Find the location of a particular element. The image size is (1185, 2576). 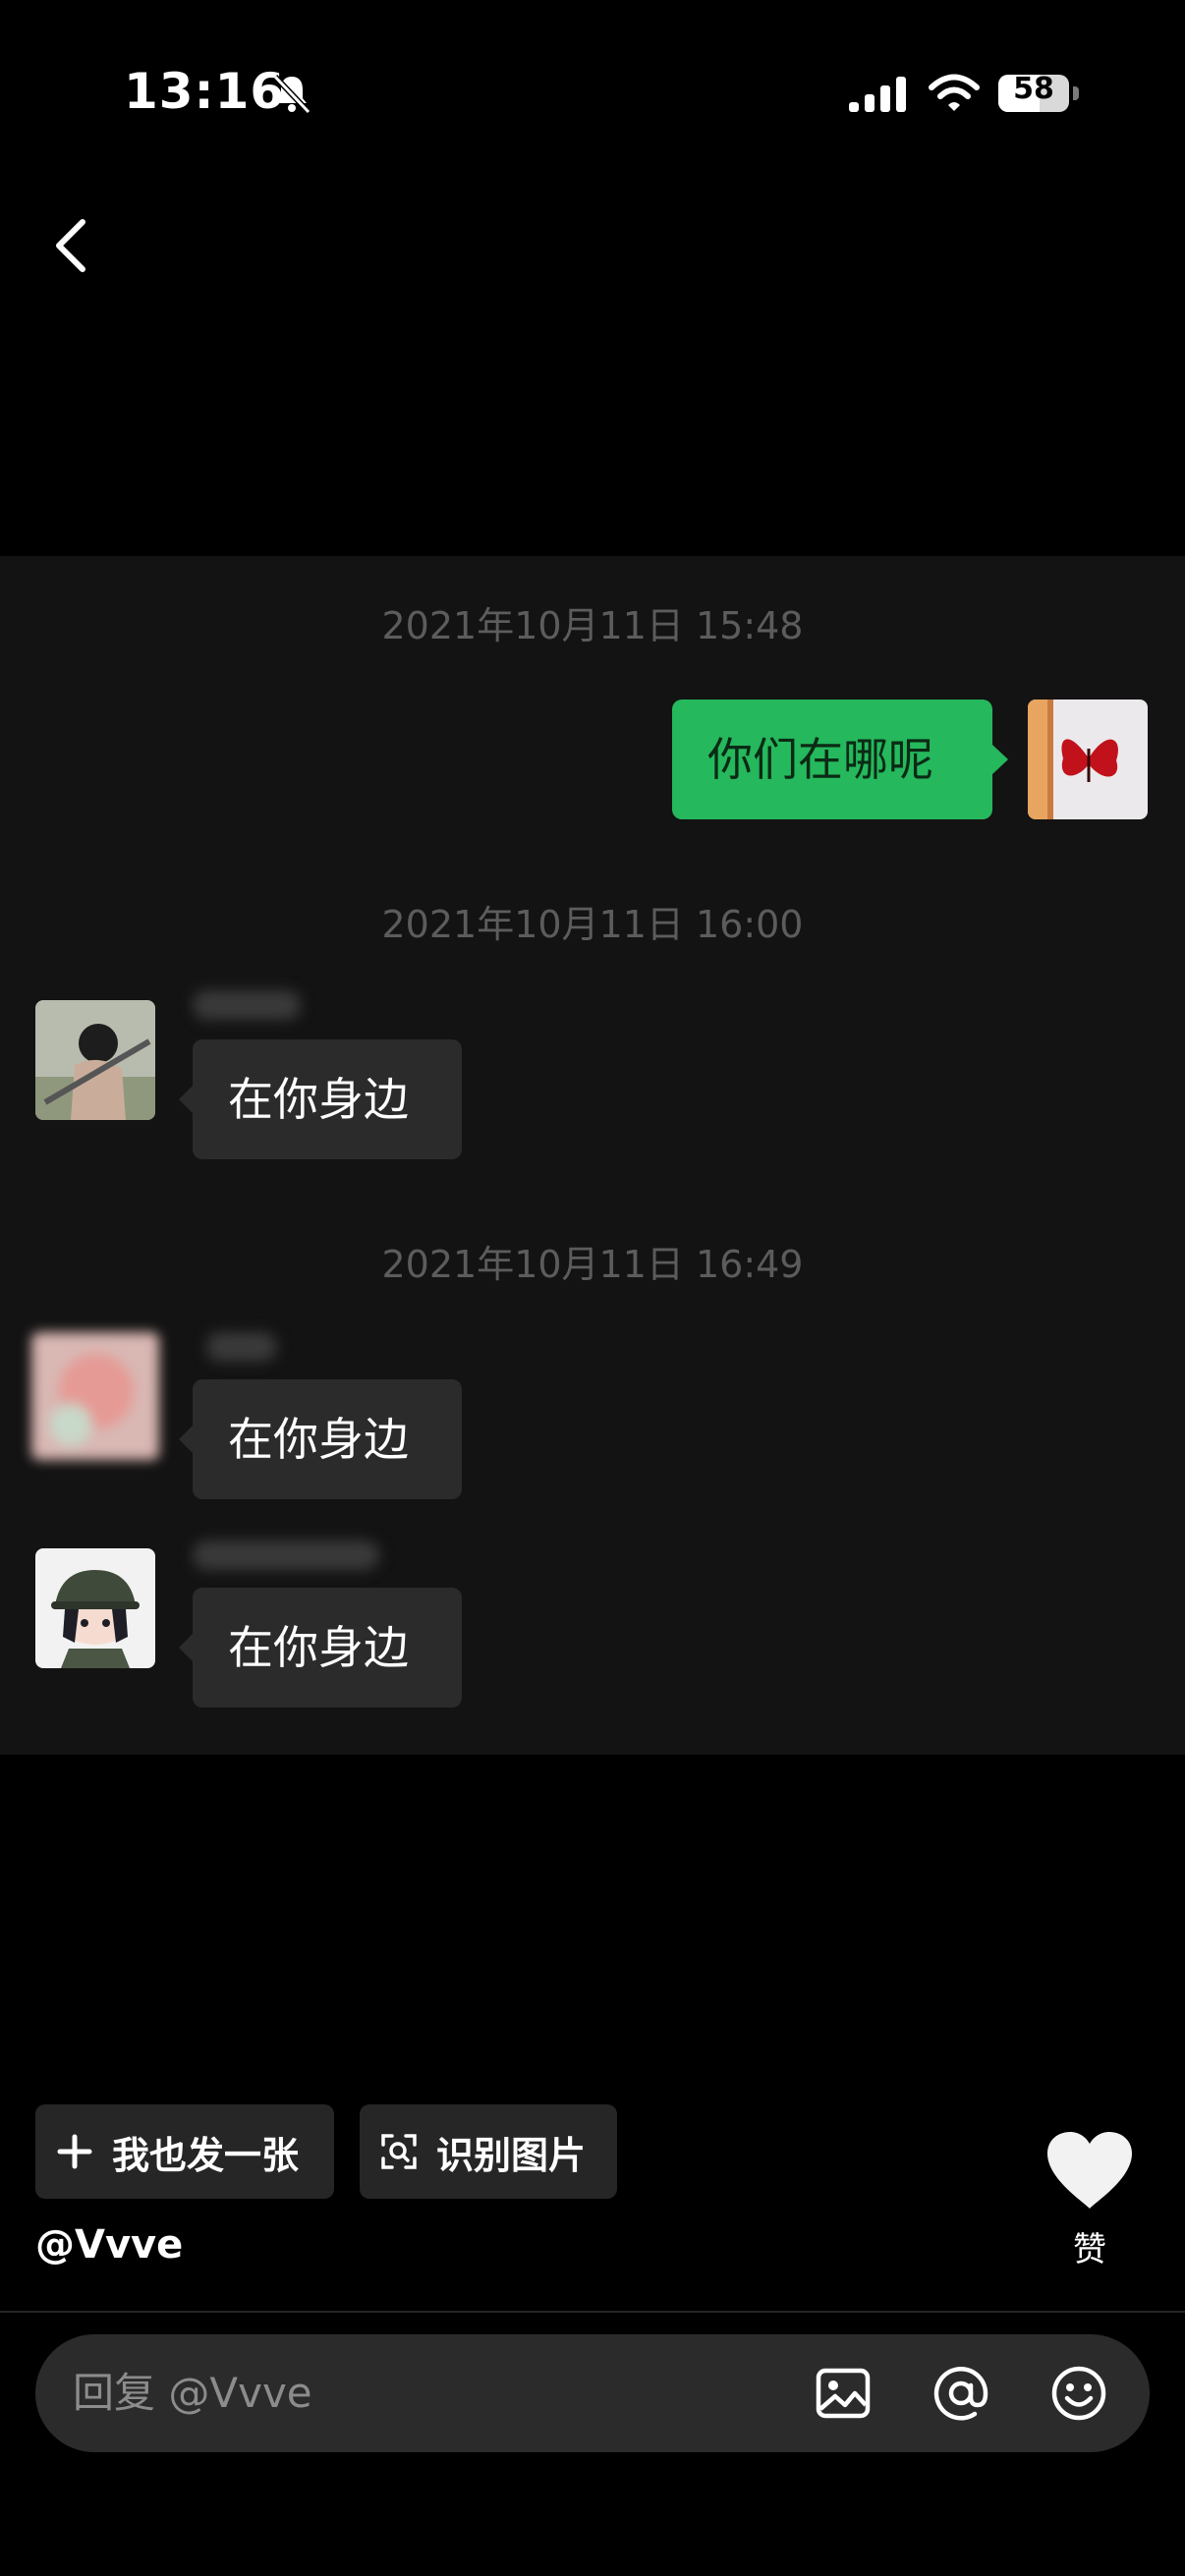

recognize-image-button: 识别图片 is located at coordinates (489, 2151).